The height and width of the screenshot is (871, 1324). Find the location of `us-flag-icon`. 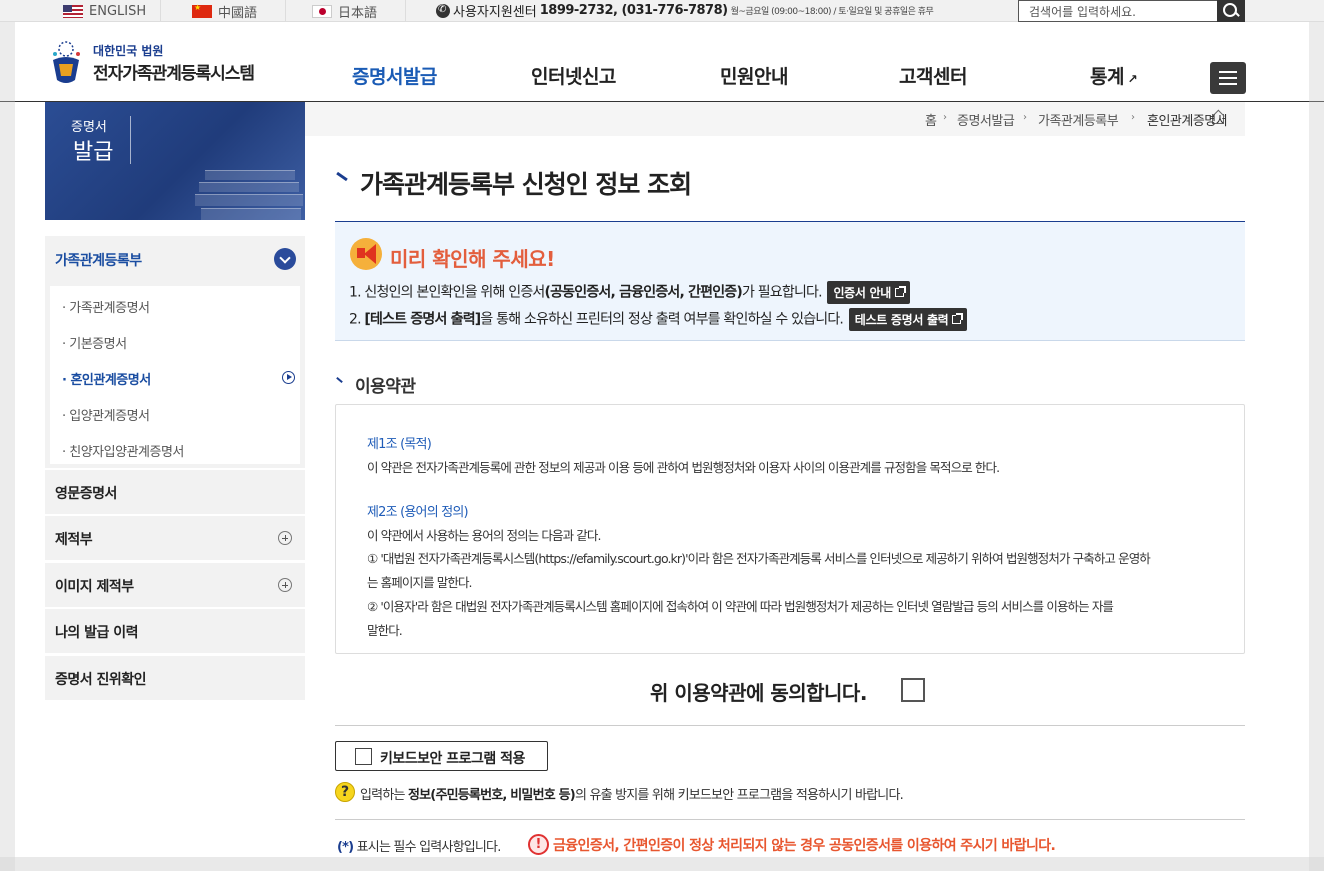

us-flag-icon is located at coordinates (73, 11).